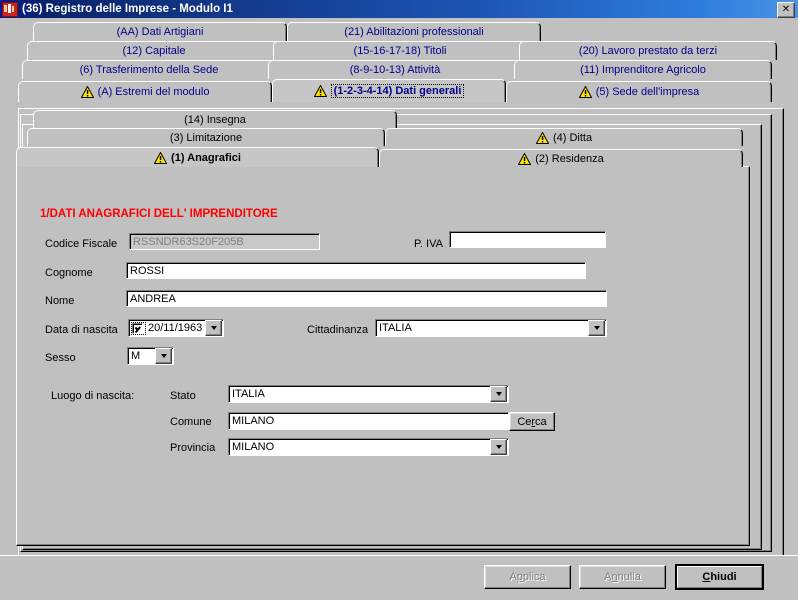  Describe the element at coordinates (572, 137) in the screenshot. I see `tab-label: (4) Ditta` at that location.